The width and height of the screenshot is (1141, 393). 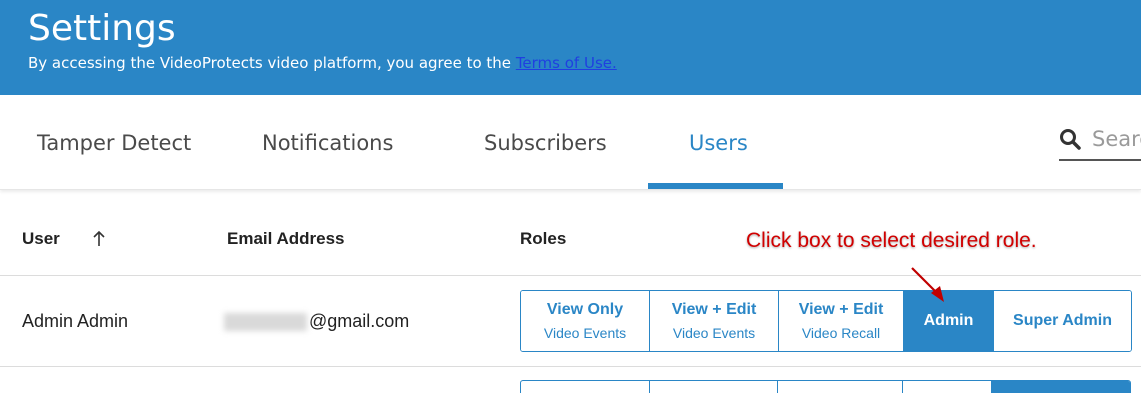 What do you see at coordinates (891, 240) in the screenshot?
I see `annotation-callout: Click box to select desired role.` at bounding box center [891, 240].